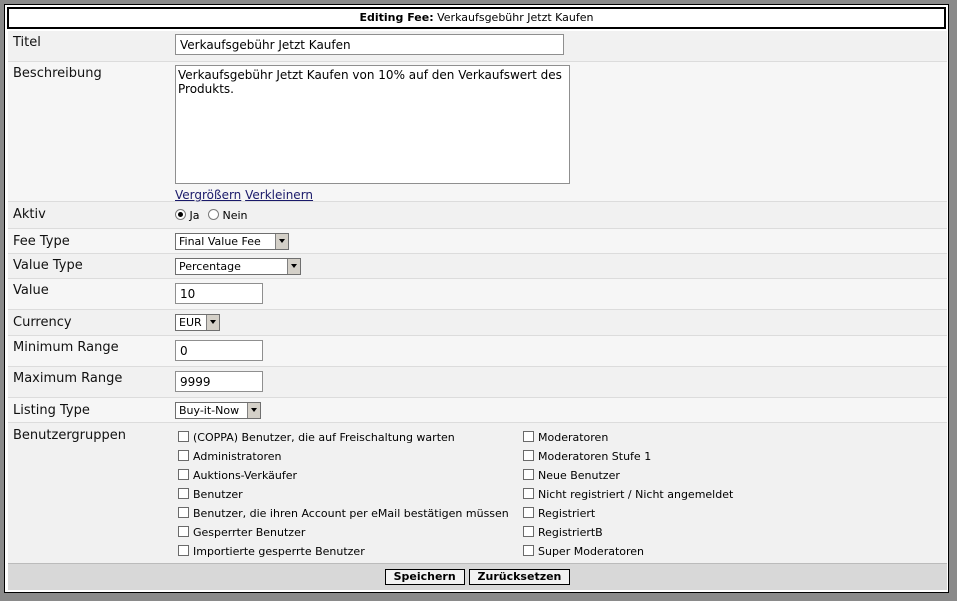  What do you see at coordinates (477, 410) in the screenshot?
I see `row-listing-type: Listing Type Buy-it-Now` at bounding box center [477, 410].